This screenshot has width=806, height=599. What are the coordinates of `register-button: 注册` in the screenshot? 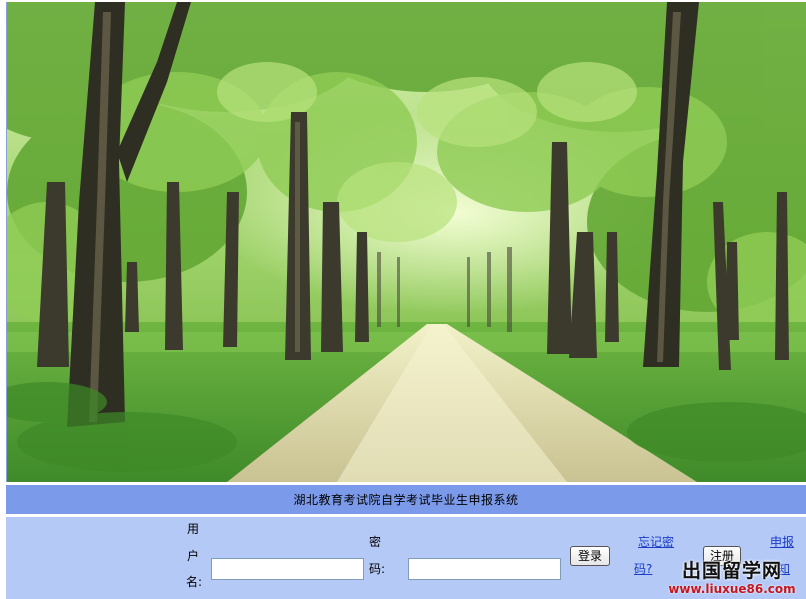 It's located at (722, 556).